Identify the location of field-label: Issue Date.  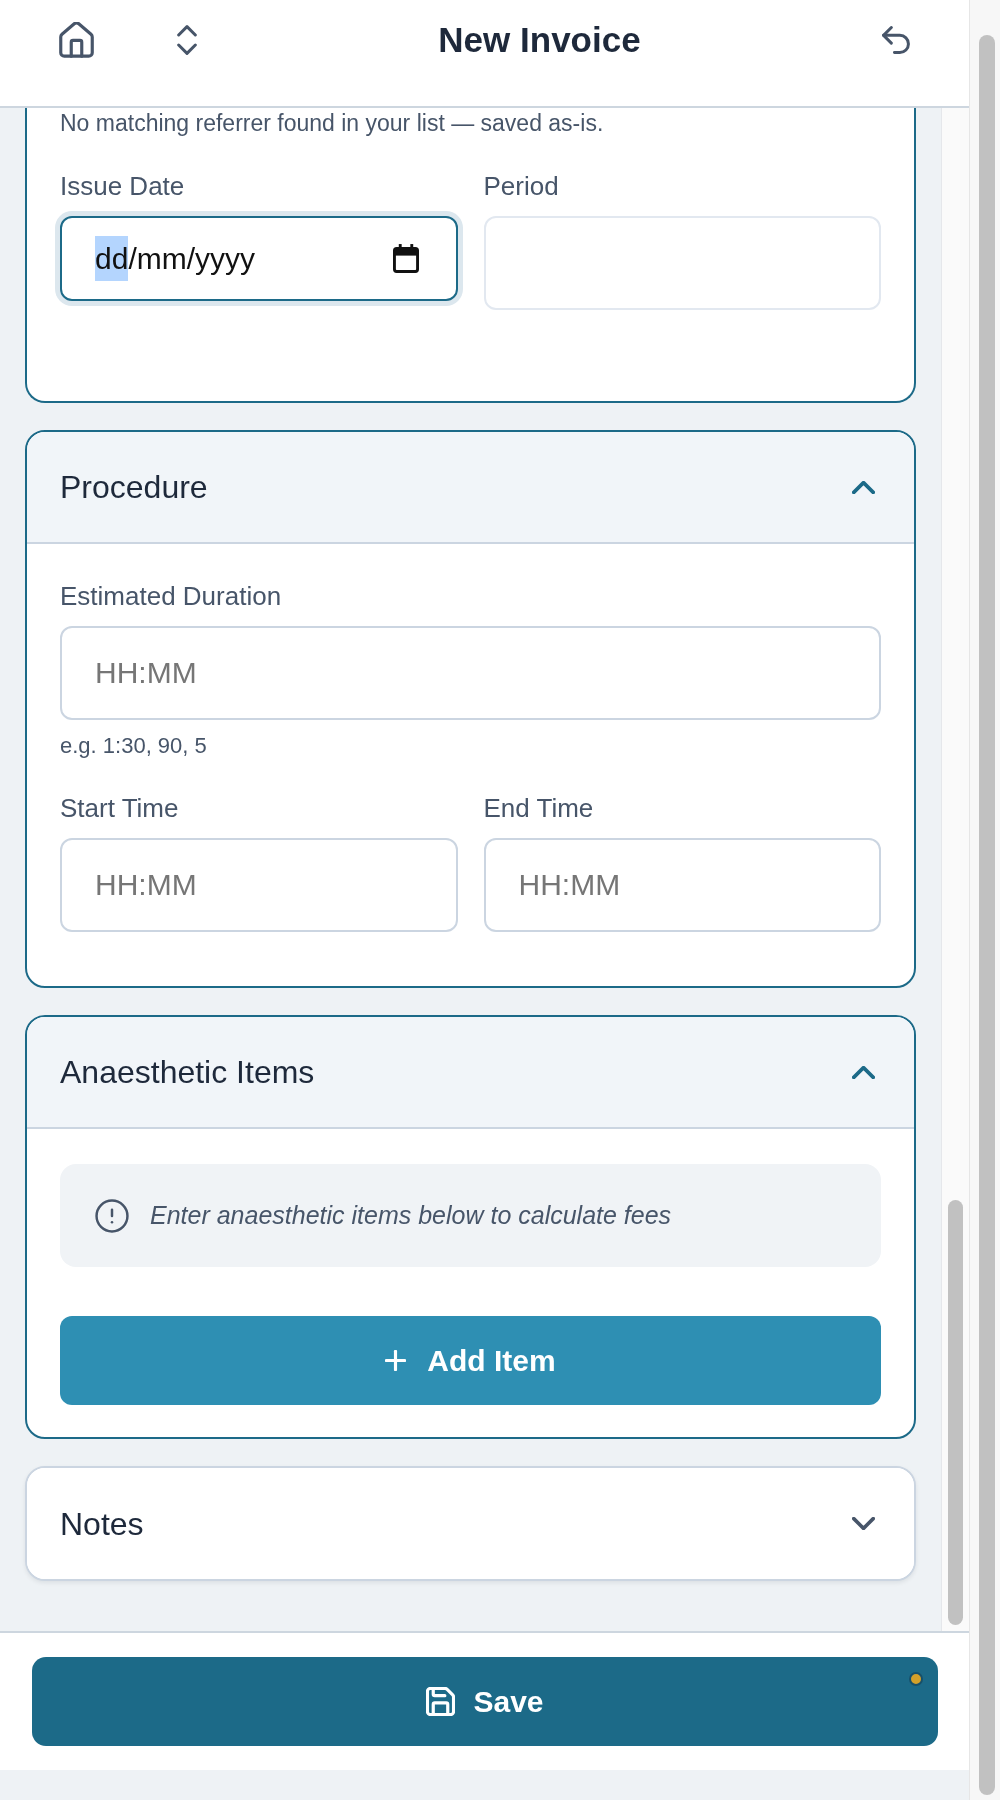
(123, 186).